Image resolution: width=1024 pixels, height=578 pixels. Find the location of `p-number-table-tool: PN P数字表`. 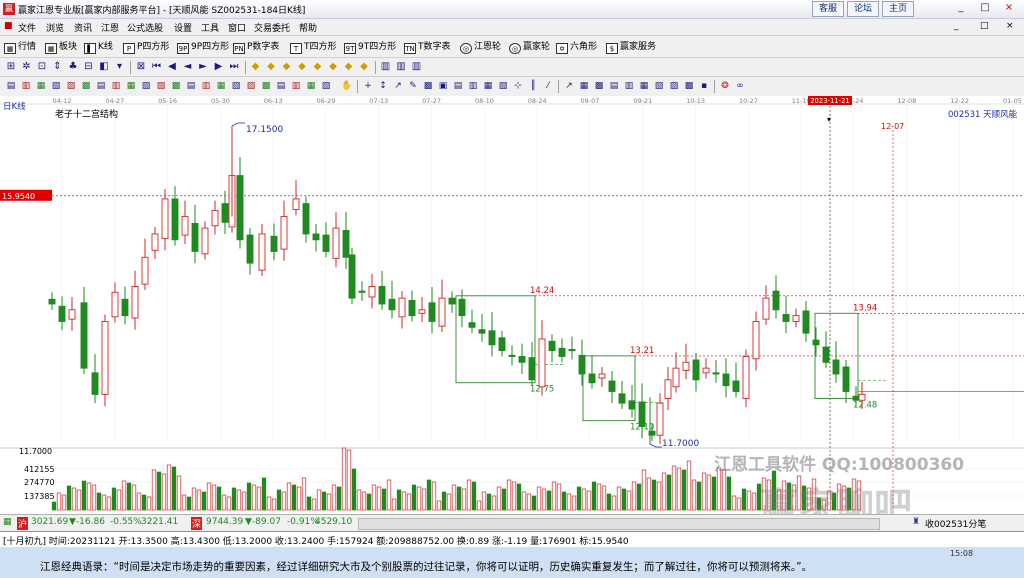

p-number-table-tool: PN P数字表 is located at coordinates (256, 47).